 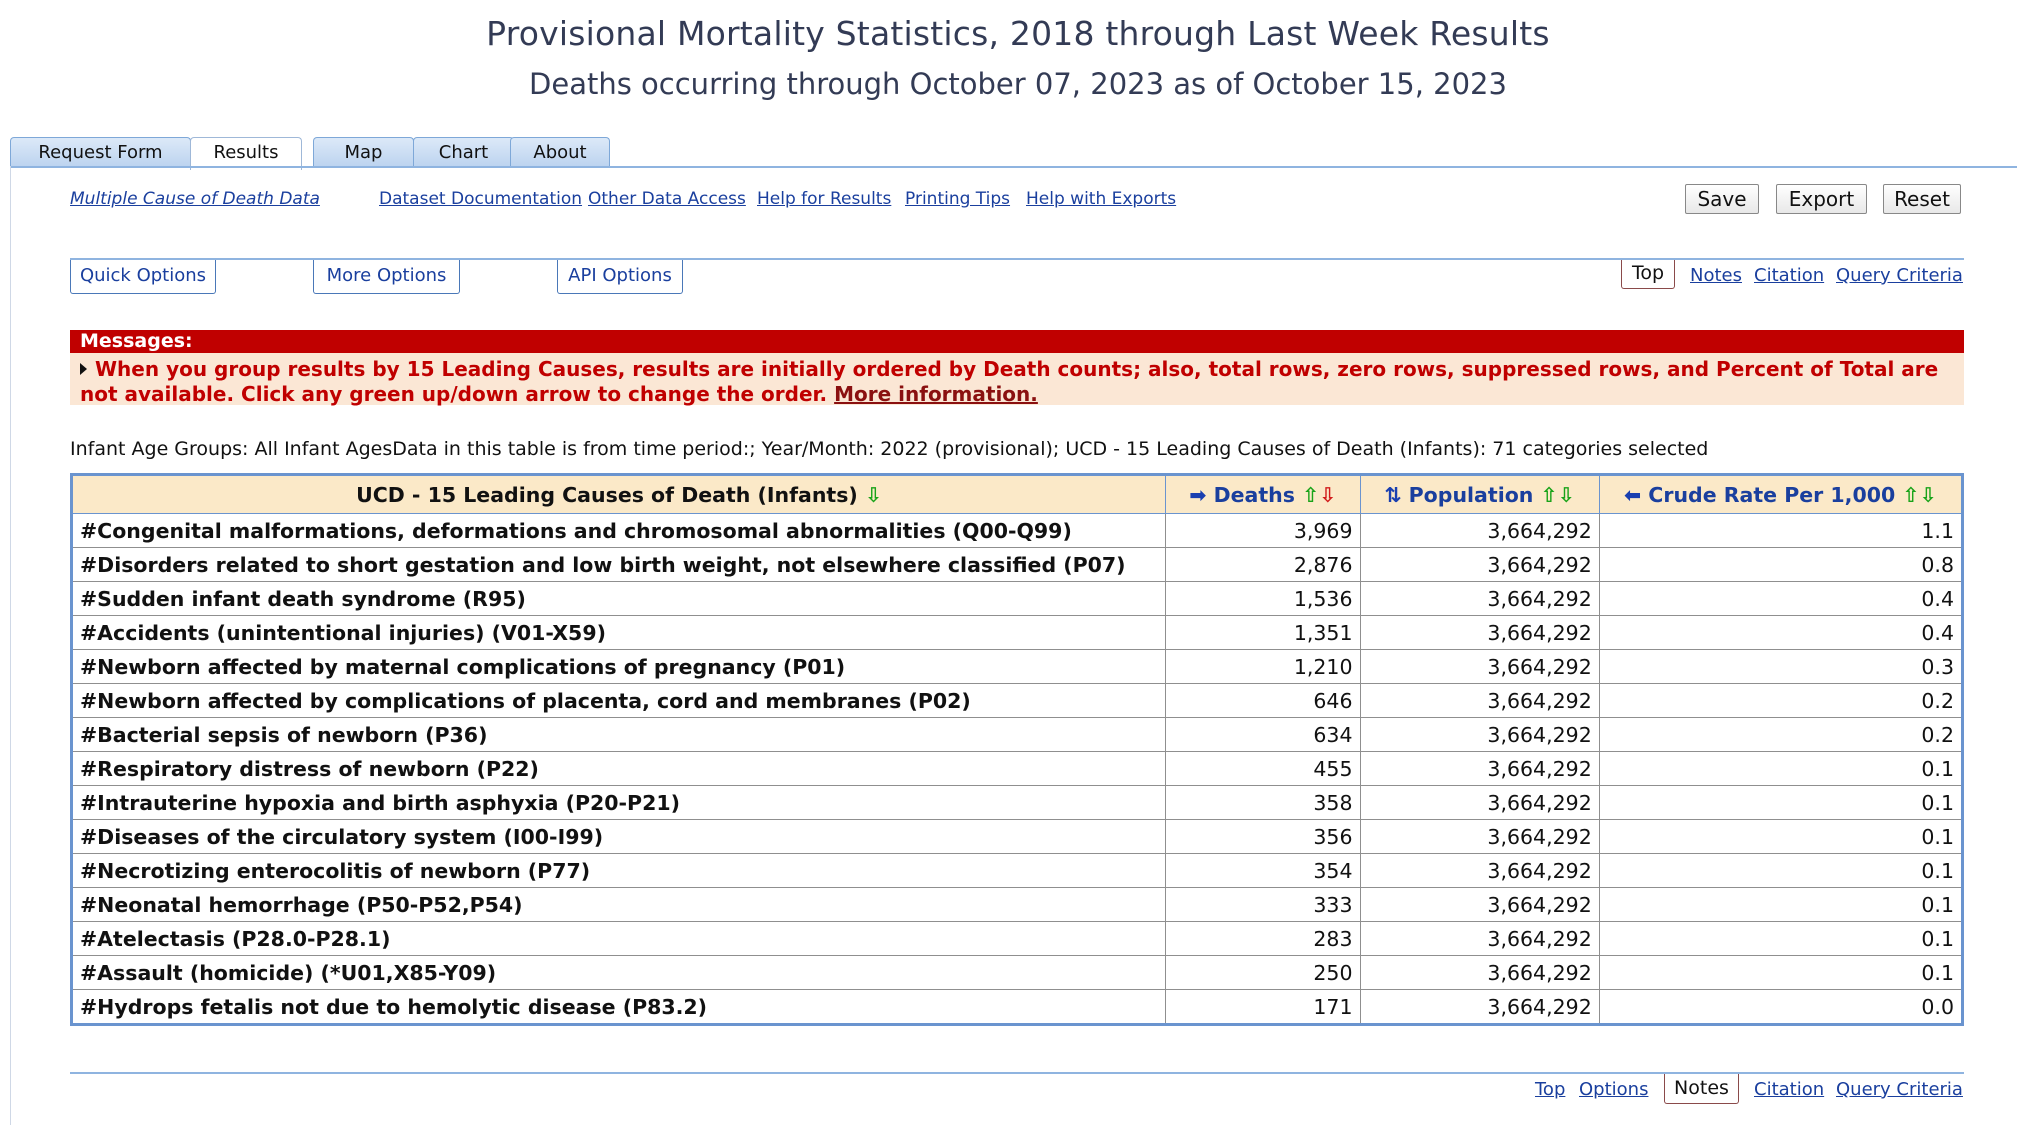 What do you see at coordinates (463, 152) in the screenshot?
I see `tab-chart: Chart` at bounding box center [463, 152].